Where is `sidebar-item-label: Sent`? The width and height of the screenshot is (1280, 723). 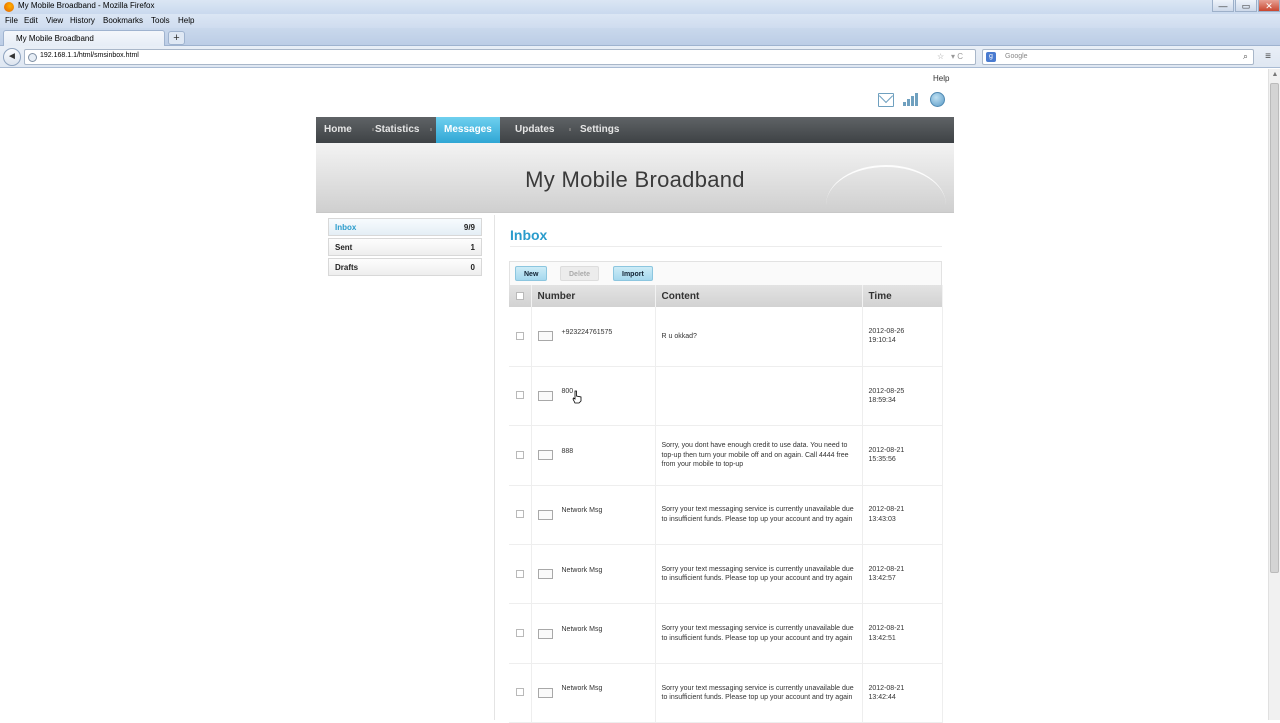 sidebar-item-label: Sent is located at coordinates (344, 247).